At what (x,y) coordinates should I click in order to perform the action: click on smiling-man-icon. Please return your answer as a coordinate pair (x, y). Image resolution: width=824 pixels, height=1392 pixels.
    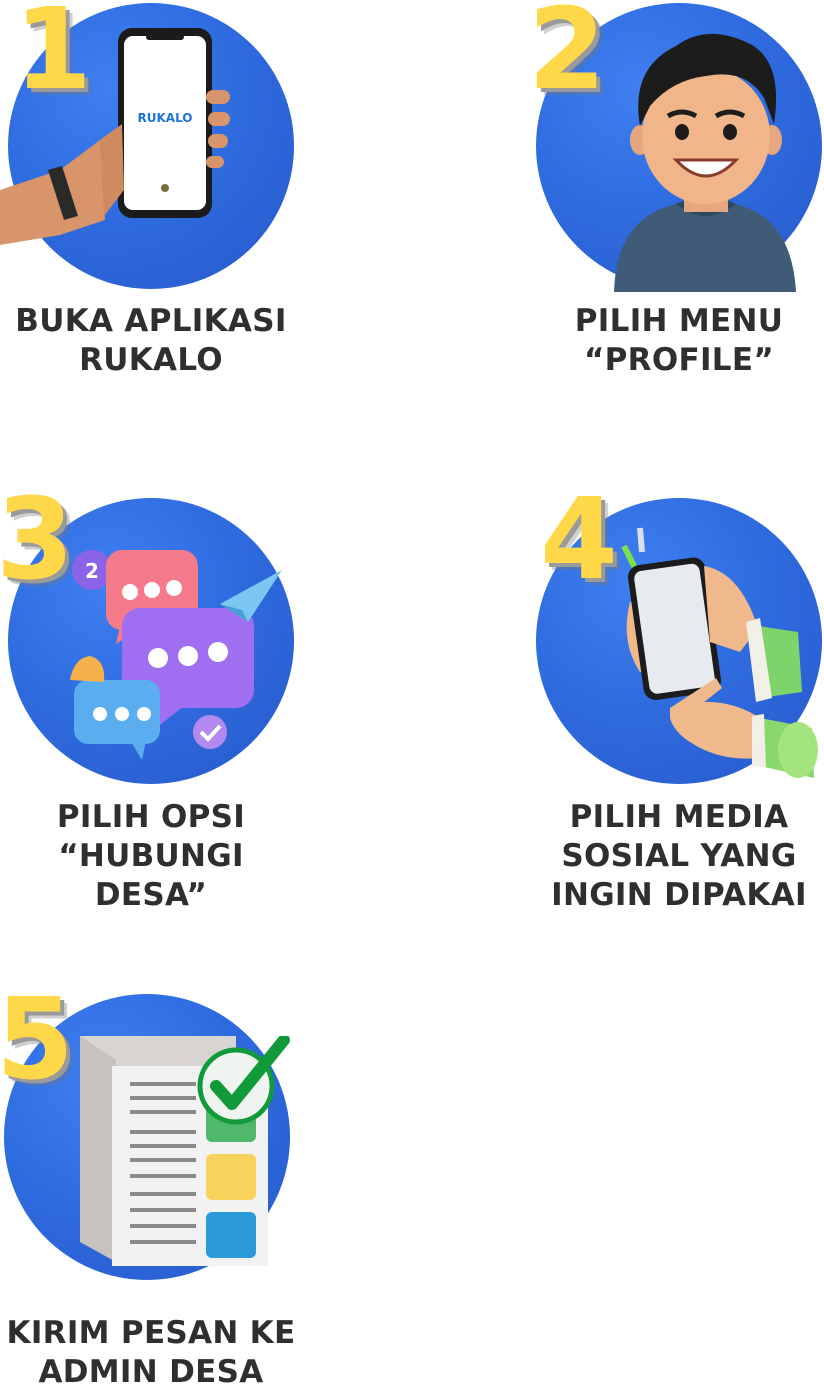
    Looking at the image, I should click on (706, 160).